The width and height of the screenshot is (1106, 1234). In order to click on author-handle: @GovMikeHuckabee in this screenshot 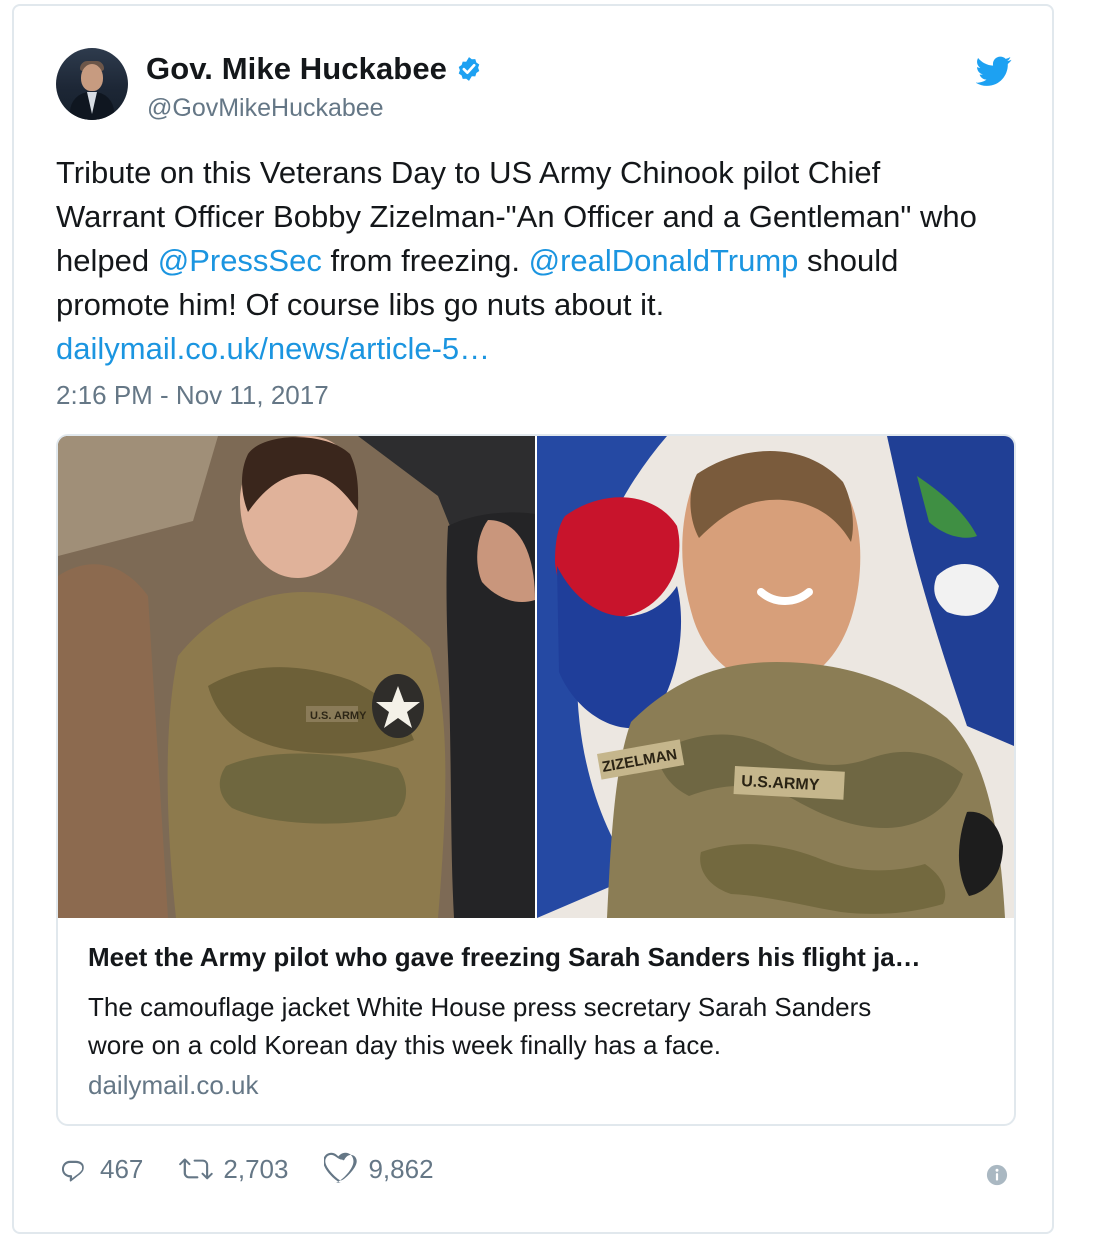, I will do `click(265, 108)`.